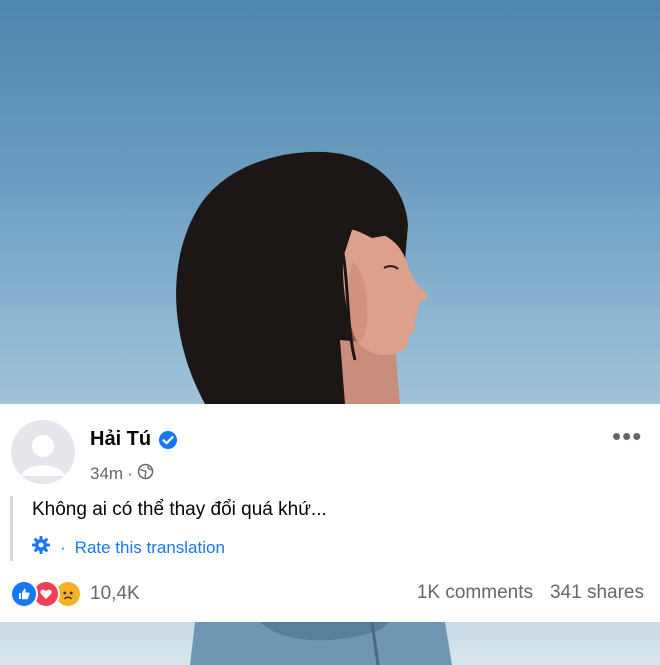  What do you see at coordinates (106, 474) in the screenshot?
I see `post-timestamp: 34m` at bounding box center [106, 474].